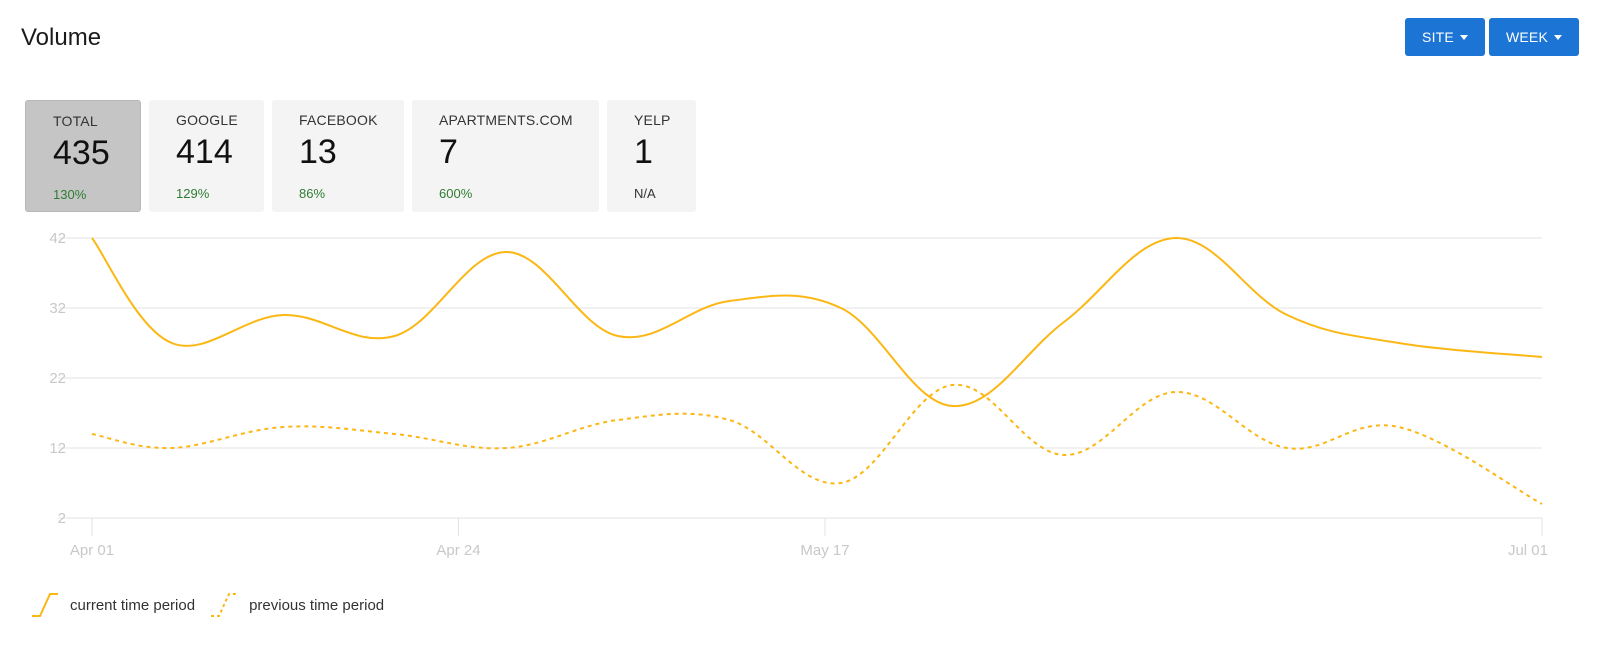 This screenshot has width=1600, height=656. Describe the element at coordinates (652, 120) in the screenshot. I see `stat-label: YELP` at that location.